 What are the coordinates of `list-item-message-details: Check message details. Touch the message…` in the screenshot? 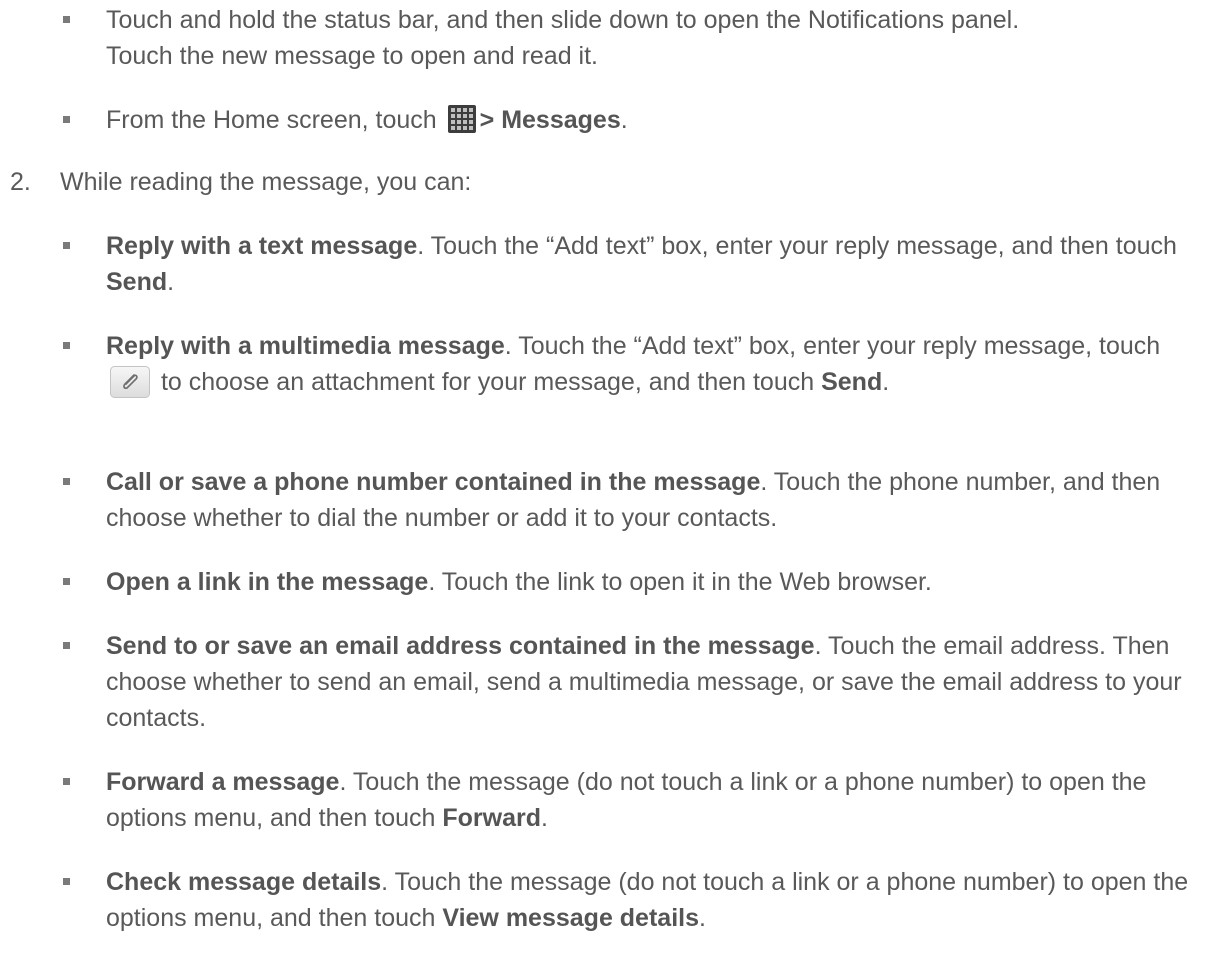 It's located at (609, 900).